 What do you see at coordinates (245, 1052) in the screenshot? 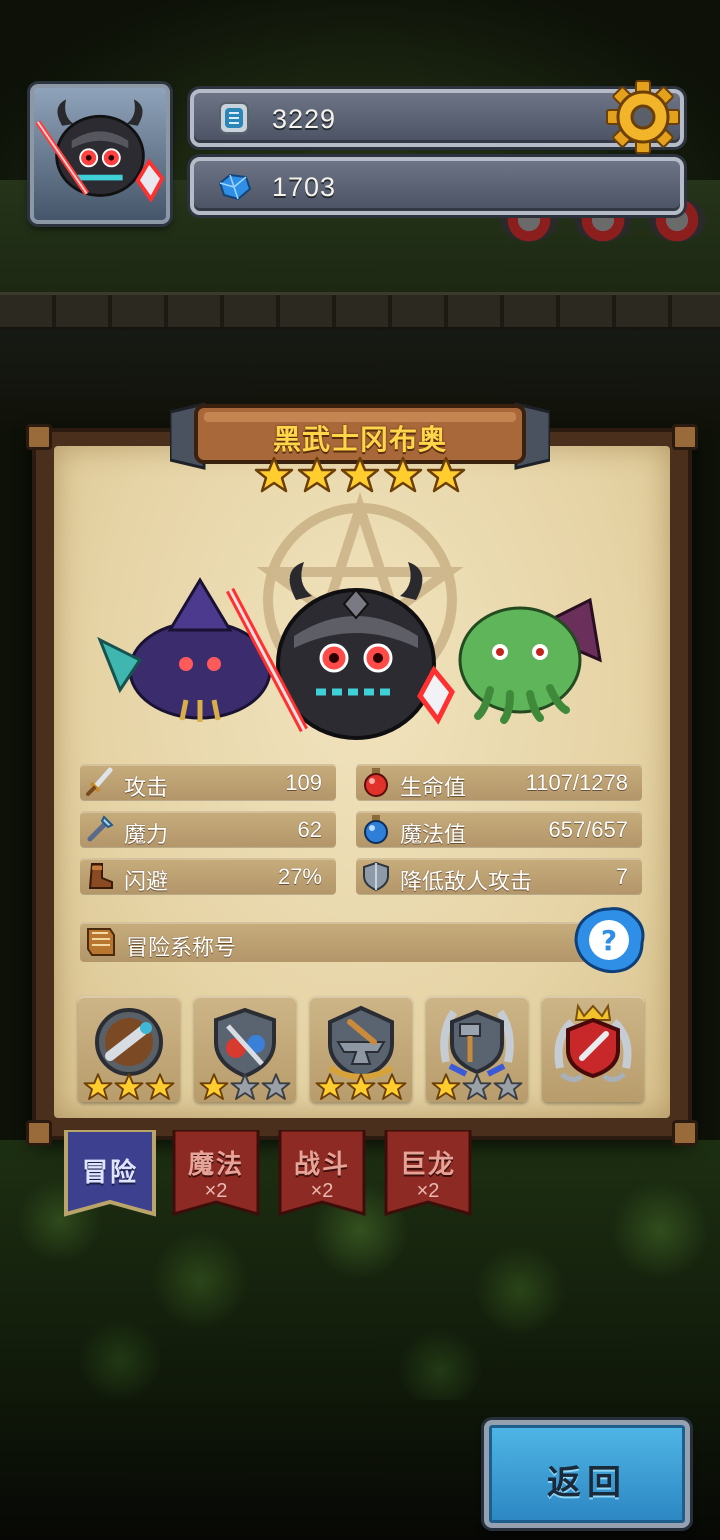
I see `badge-potion-shield` at bounding box center [245, 1052].